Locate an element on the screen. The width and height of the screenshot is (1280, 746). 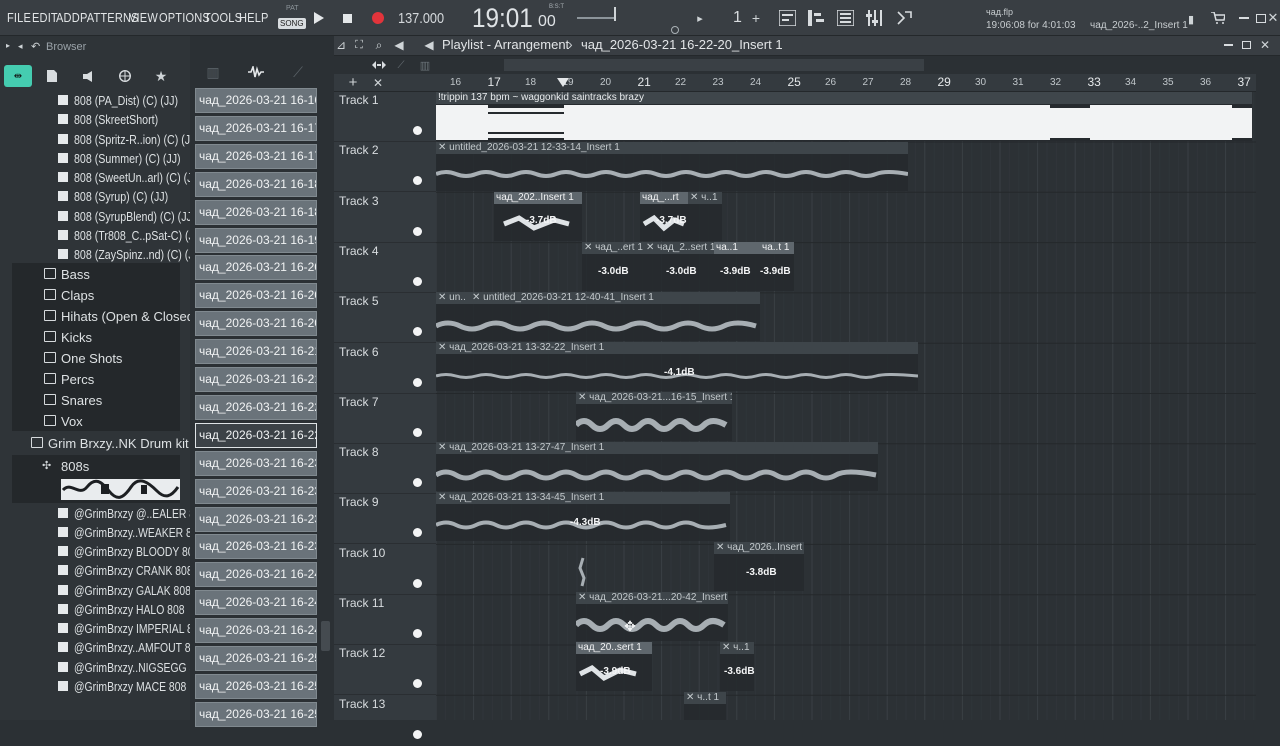
kit-item: @GrimBrxzy IMPERIAL 808 is located at coordinates (95, 628).